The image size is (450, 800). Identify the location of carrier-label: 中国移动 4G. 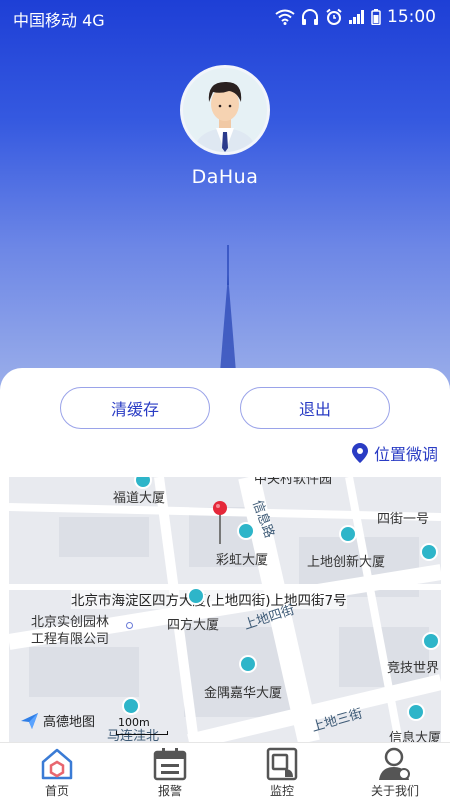
(59, 20).